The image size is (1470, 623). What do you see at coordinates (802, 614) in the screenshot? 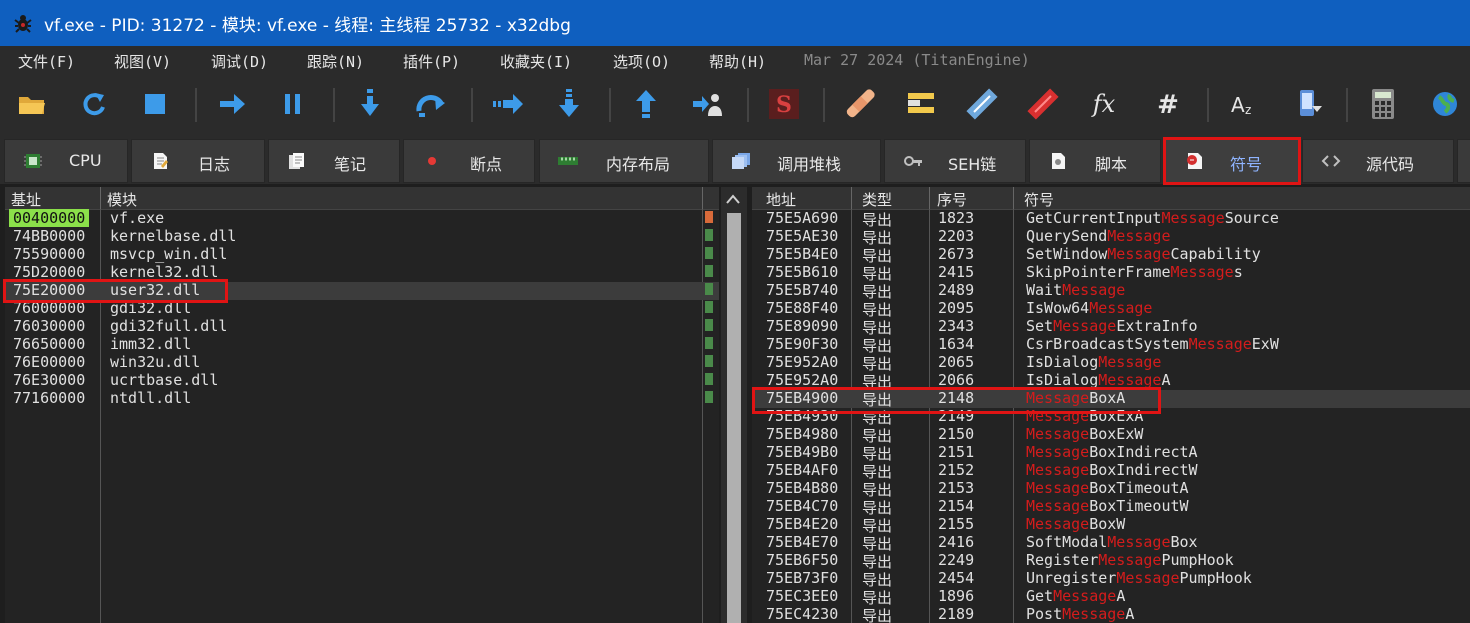
I see `symbol-address: 75EC4230` at bounding box center [802, 614].